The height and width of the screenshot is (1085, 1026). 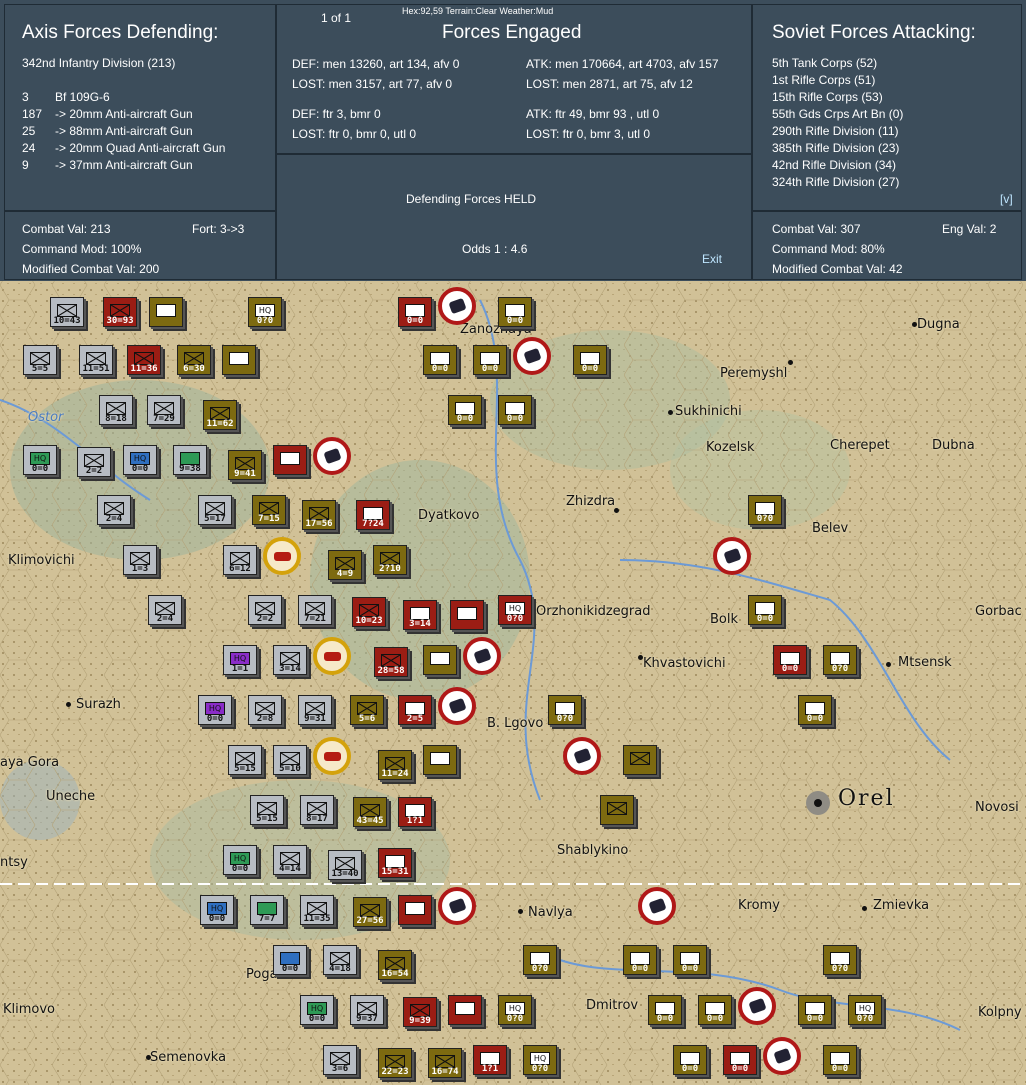 What do you see at coordinates (367, 1010) in the screenshot?
I see `axis-unit-counter: 9=37` at bounding box center [367, 1010].